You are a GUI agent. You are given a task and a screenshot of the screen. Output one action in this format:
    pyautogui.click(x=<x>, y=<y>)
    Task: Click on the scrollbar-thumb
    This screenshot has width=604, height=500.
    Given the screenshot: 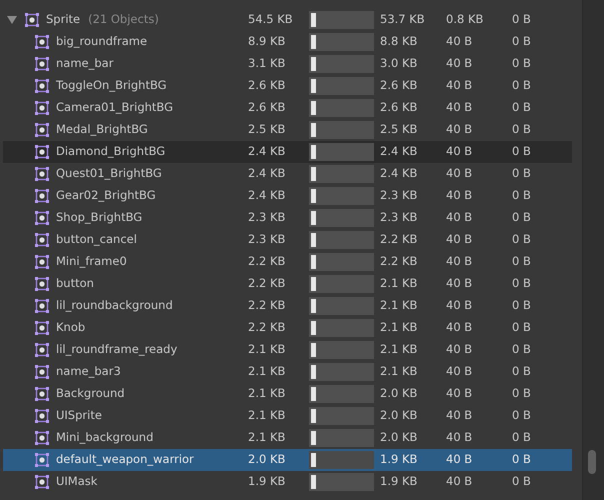 What is the action you would take?
    pyautogui.click(x=592, y=462)
    